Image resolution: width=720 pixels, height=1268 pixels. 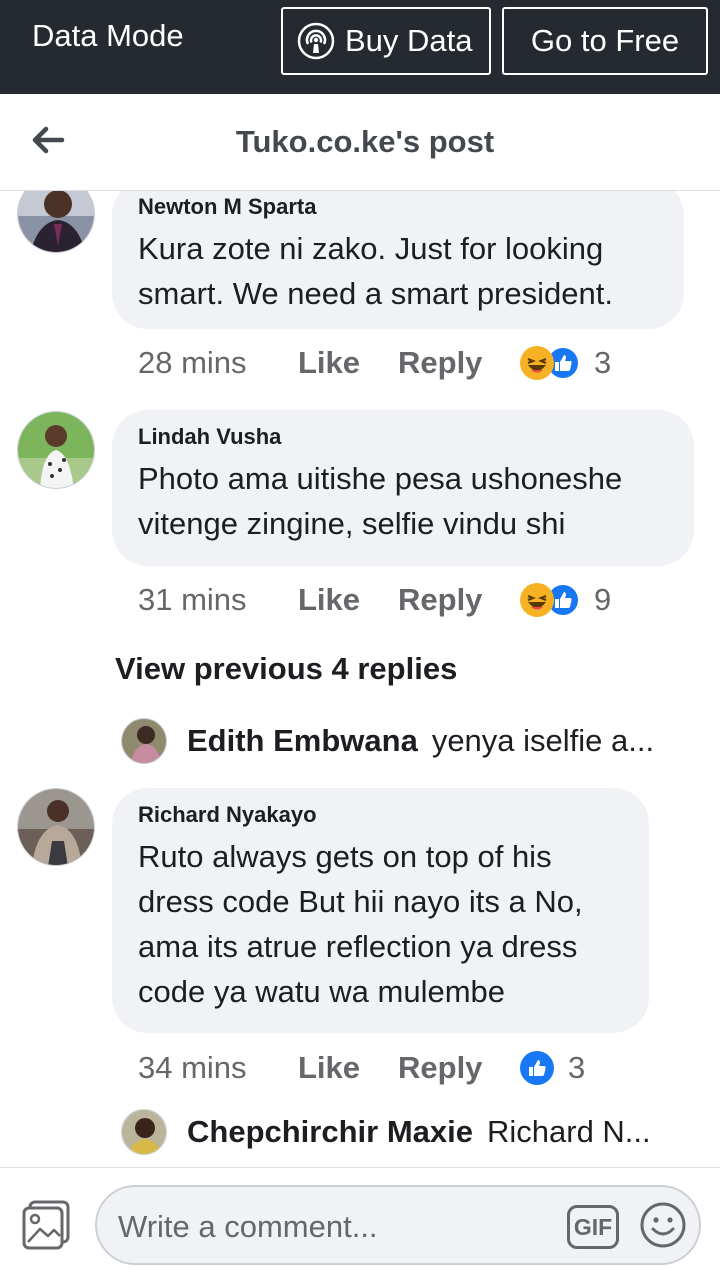 I want to click on comment-meta: 31 mins Like Reply 9, so click(x=374, y=600).